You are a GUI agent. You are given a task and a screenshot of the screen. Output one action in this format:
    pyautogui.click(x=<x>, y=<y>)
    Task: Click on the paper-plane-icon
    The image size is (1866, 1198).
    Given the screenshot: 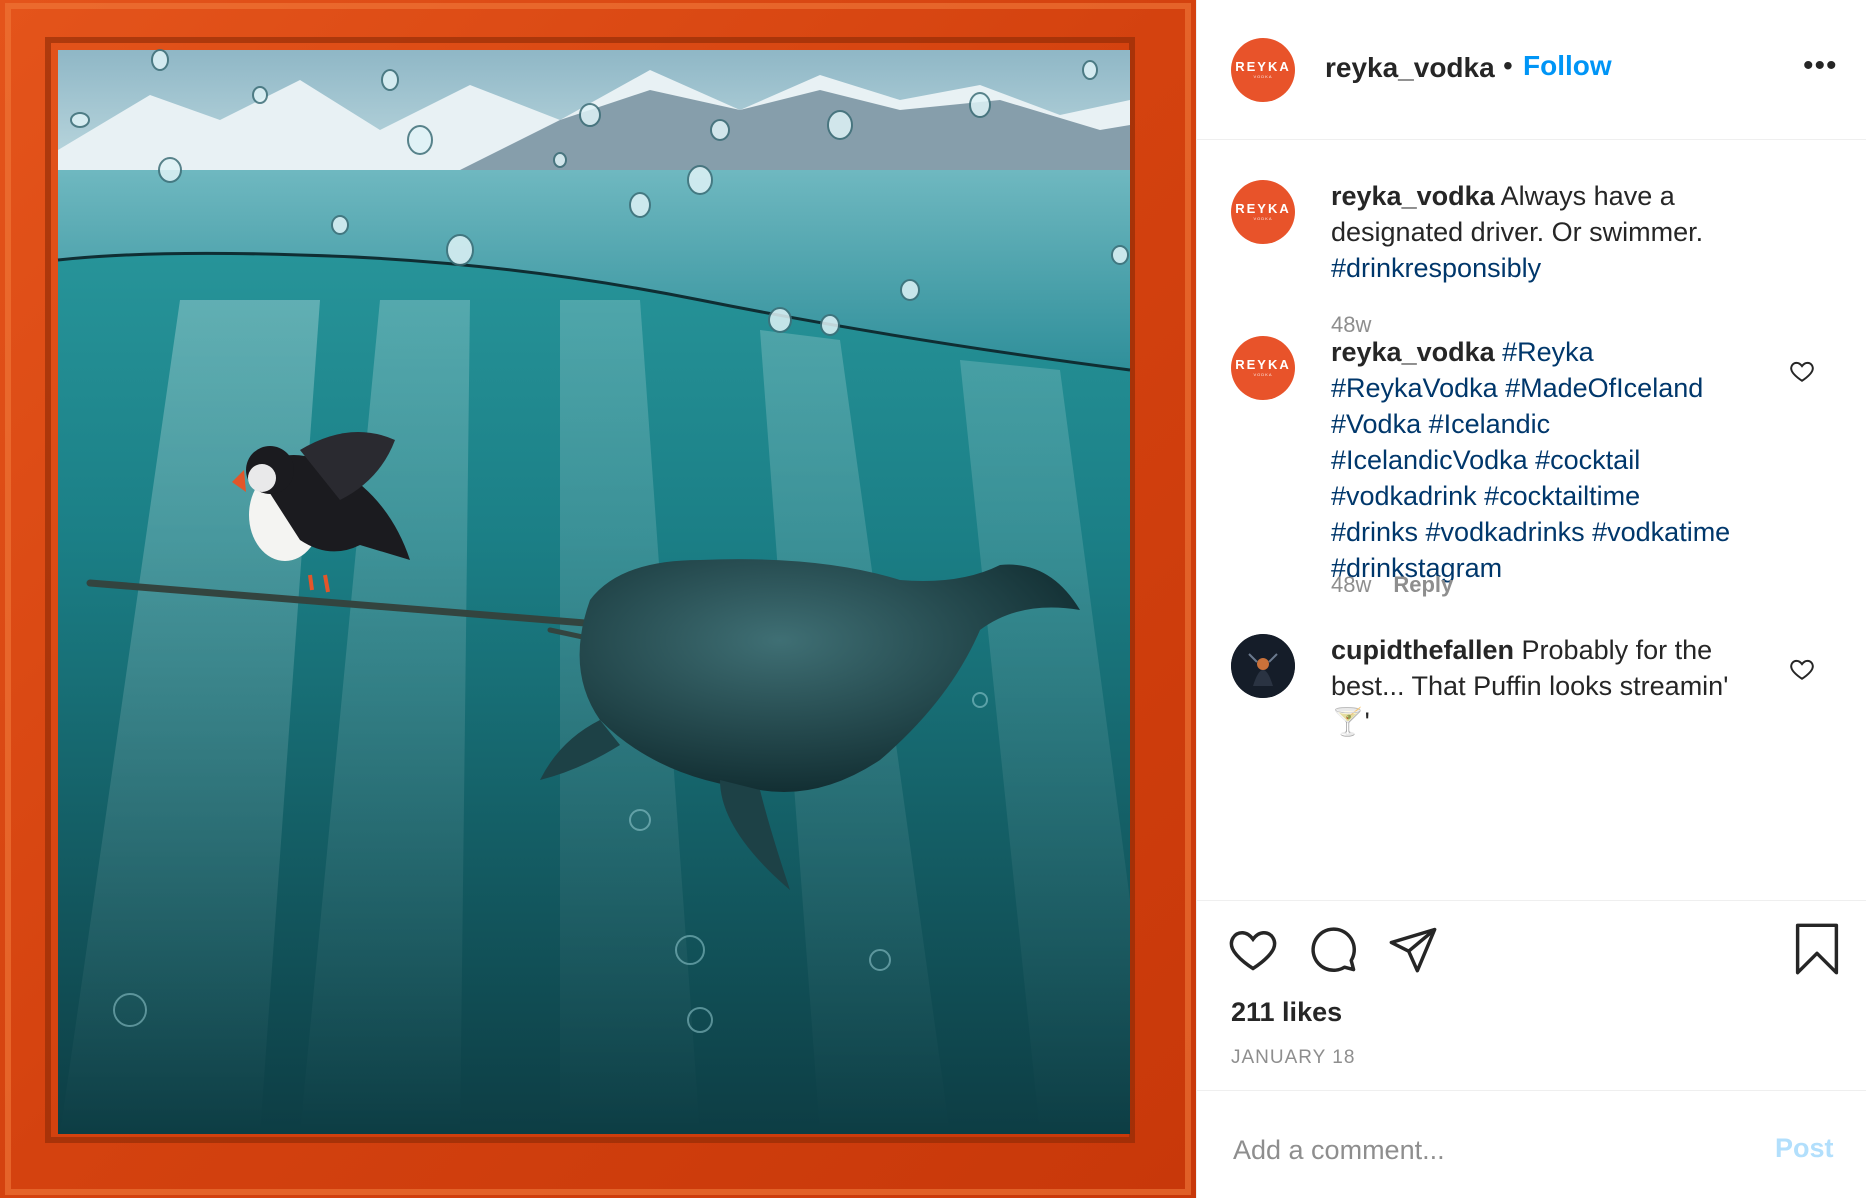 What is the action you would take?
    pyautogui.click(x=1413, y=949)
    